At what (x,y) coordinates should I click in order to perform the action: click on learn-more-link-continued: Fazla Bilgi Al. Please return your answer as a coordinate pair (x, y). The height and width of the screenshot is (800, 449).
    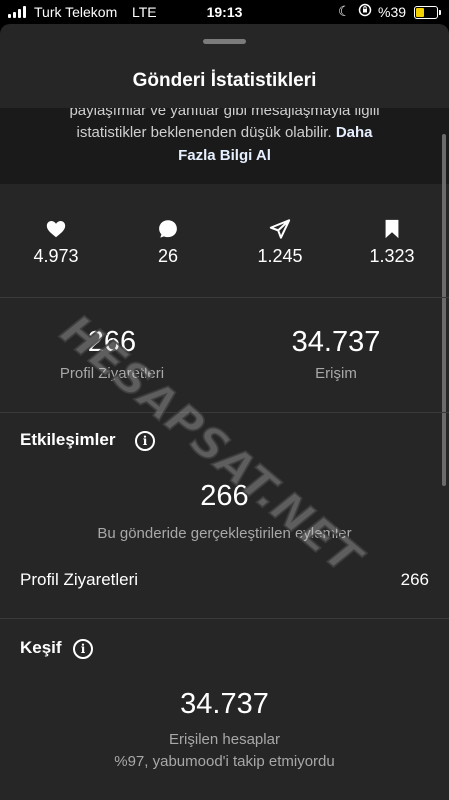
    Looking at the image, I should click on (224, 155).